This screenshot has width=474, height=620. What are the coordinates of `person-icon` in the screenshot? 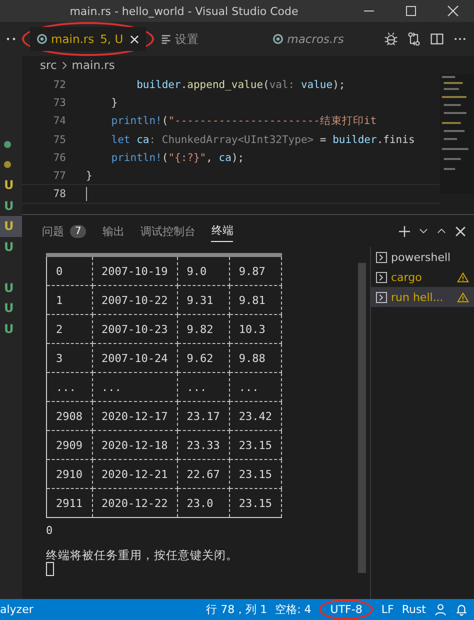 It's located at (440, 609).